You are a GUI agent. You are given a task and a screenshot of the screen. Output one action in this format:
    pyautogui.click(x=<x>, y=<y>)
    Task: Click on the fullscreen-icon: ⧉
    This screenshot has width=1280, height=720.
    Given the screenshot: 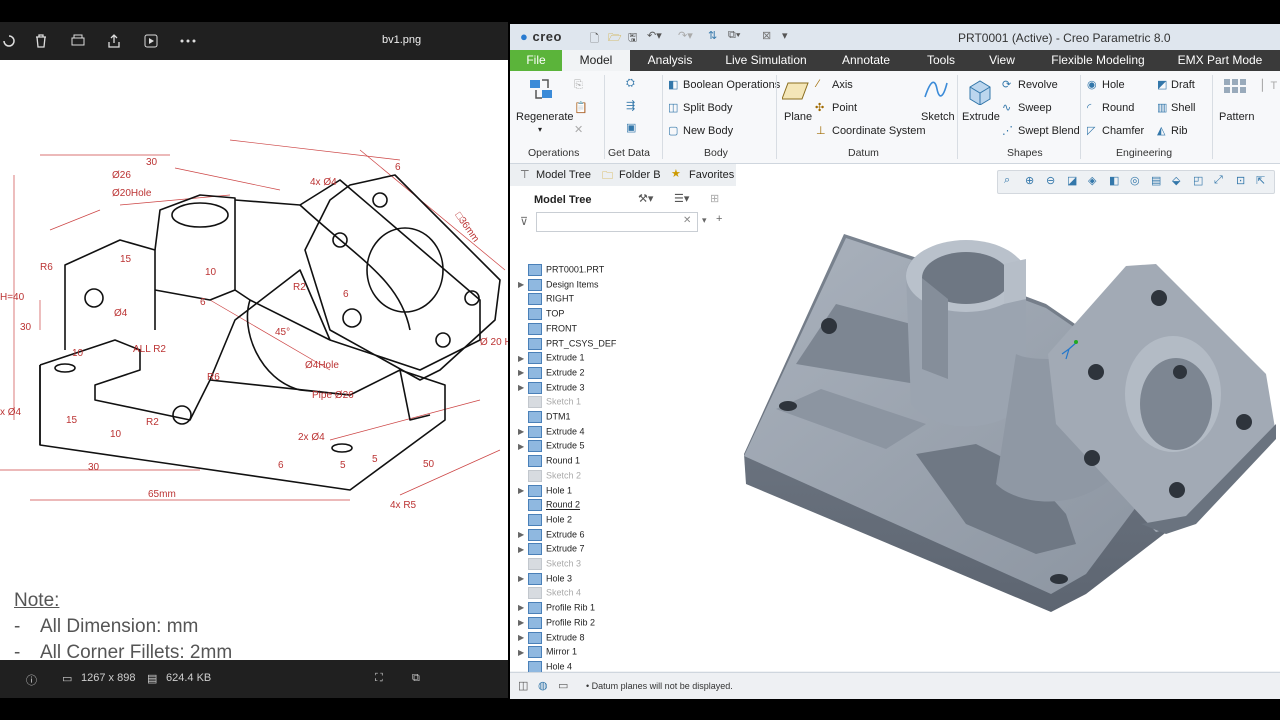 What is the action you would take?
    pyautogui.click(x=416, y=678)
    